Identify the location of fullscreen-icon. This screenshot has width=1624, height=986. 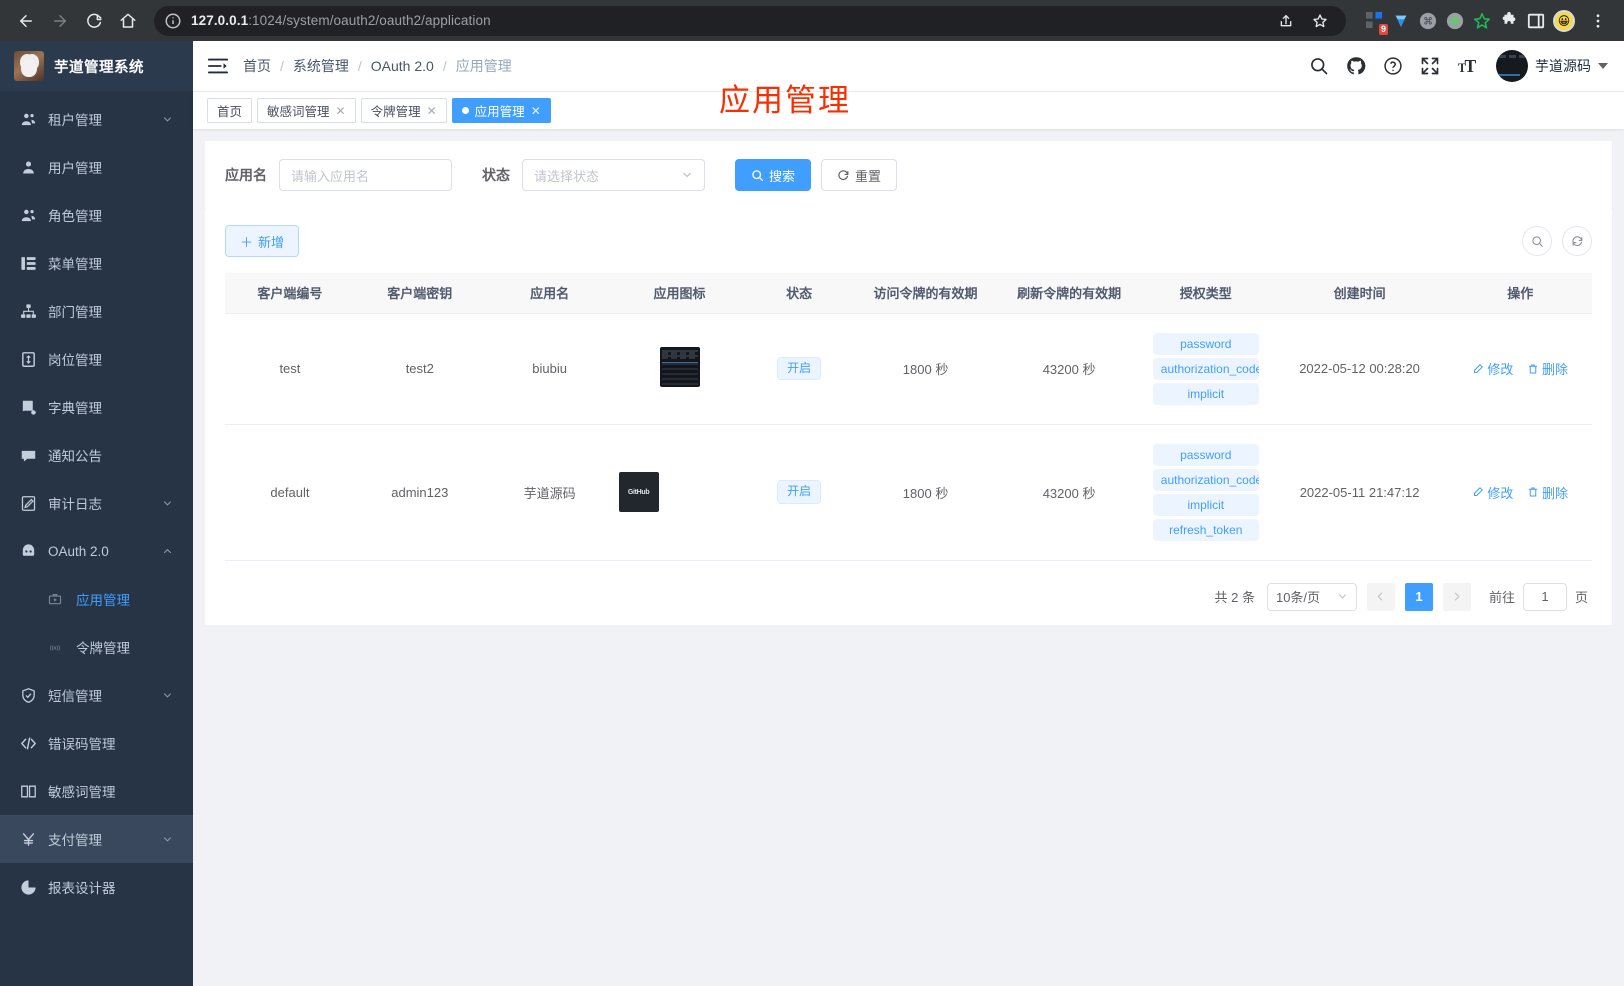
(1430, 66).